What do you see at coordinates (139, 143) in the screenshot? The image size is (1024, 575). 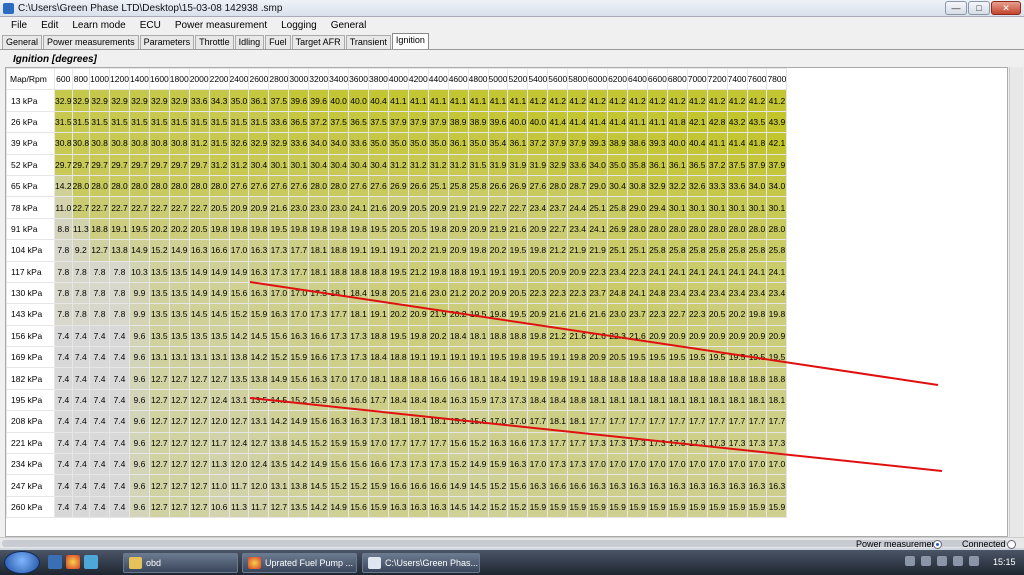 I see `map-cell: 30.8` at bounding box center [139, 143].